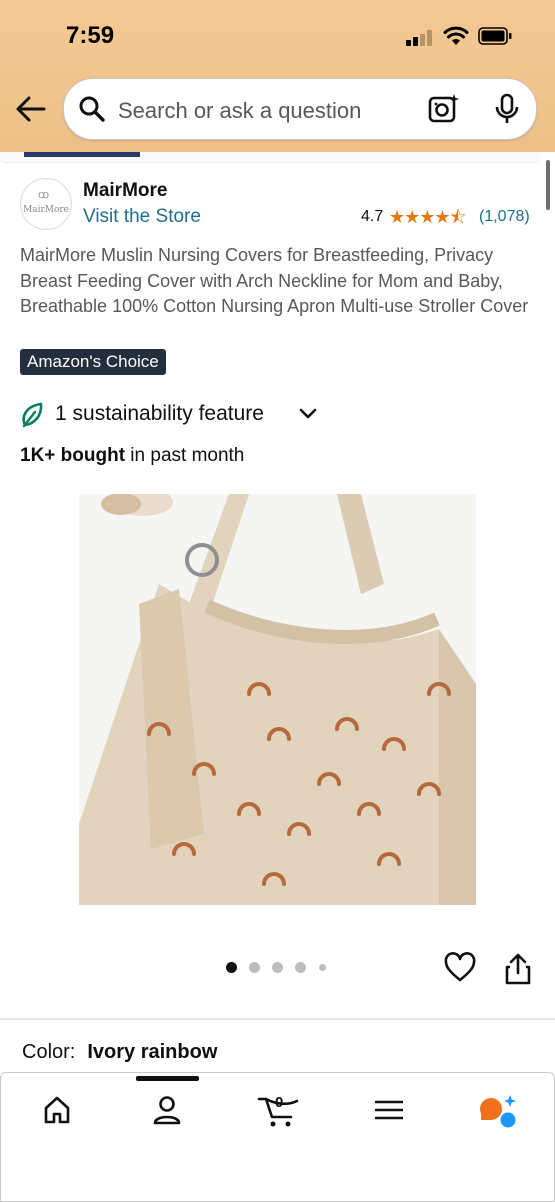 The height and width of the screenshot is (1202, 555). What do you see at coordinates (73, 455) in the screenshot?
I see `bought-bold: 1K+ bought` at bounding box center [73, 455].